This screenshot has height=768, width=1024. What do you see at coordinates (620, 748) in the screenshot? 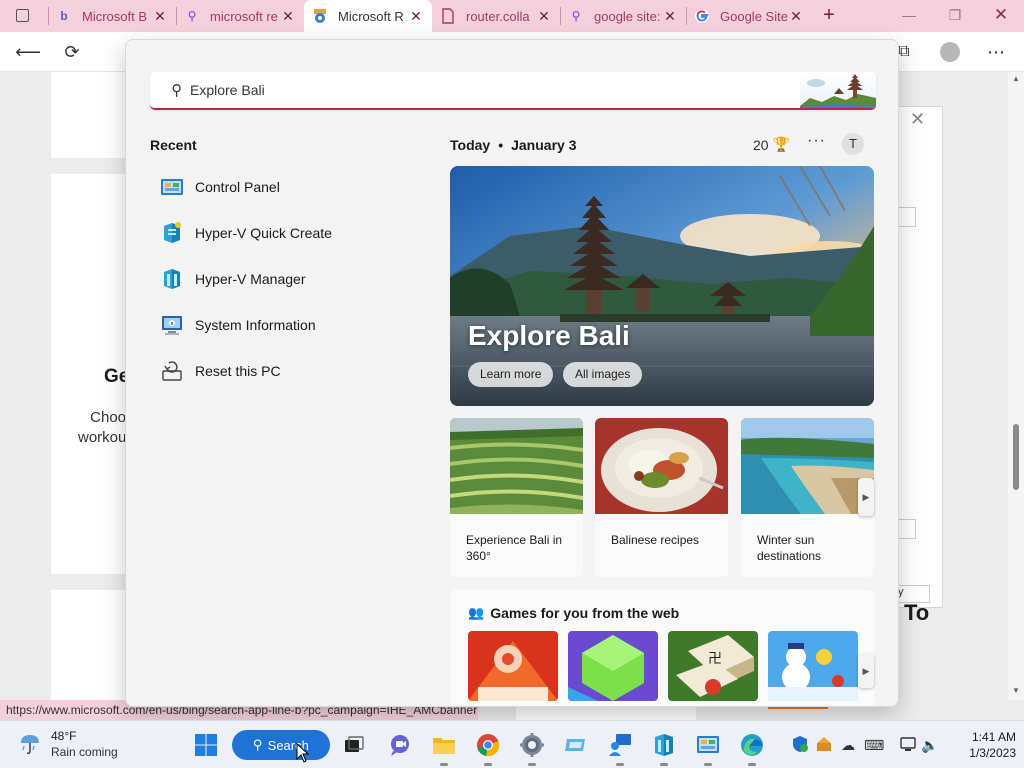
I see `quick-assist-button` at bounding box center [620, 748].